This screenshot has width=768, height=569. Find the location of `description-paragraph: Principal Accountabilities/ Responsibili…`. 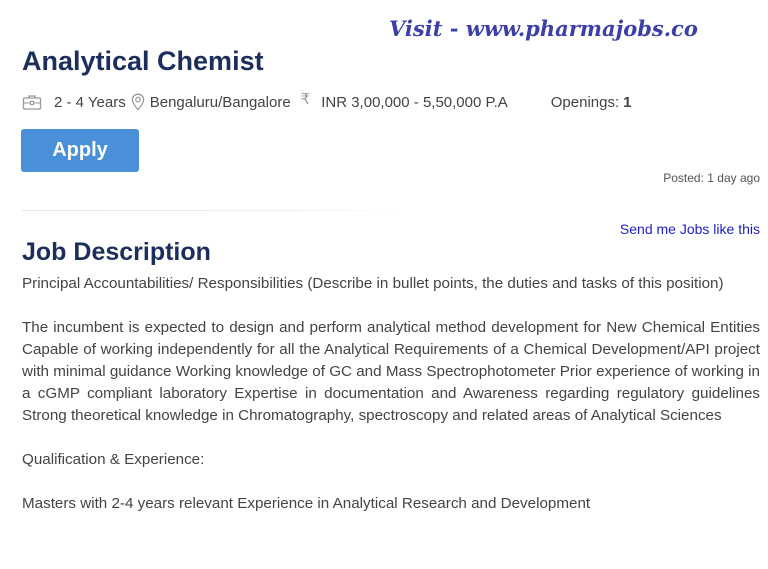

description-paragraph: Principal Accountabilities/ Responsibili… is located at coordinates (373, 283).